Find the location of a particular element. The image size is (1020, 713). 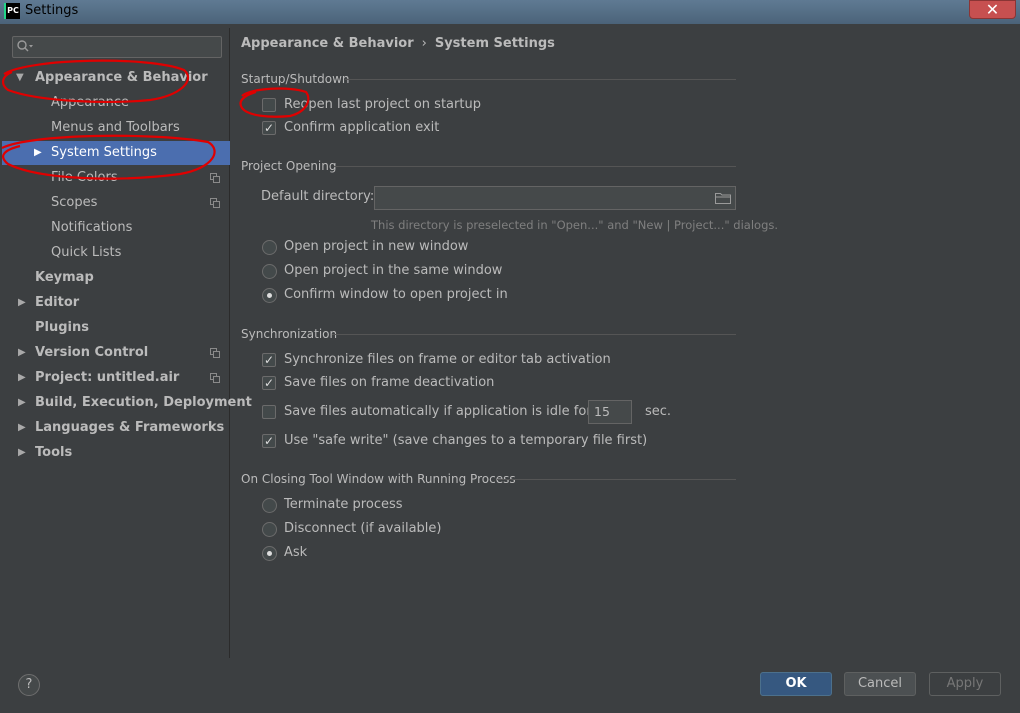

reopen-last-project-checkbox is located at coordinates (269, 105).